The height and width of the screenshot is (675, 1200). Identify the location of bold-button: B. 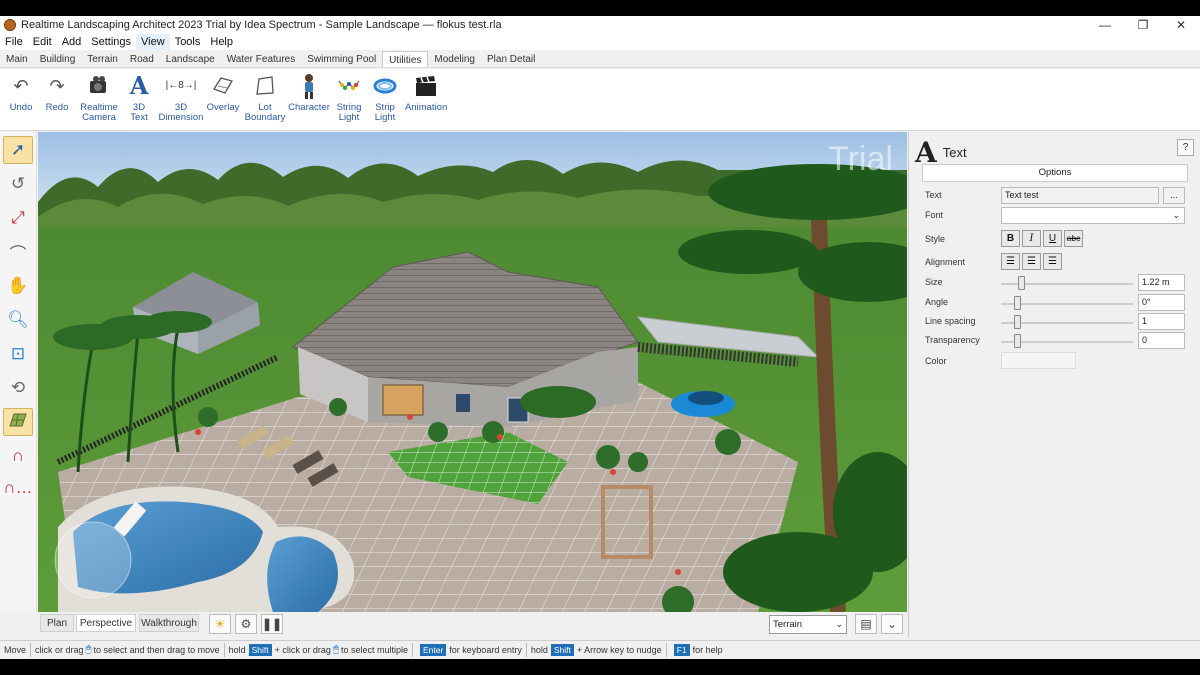
(1010, 238).